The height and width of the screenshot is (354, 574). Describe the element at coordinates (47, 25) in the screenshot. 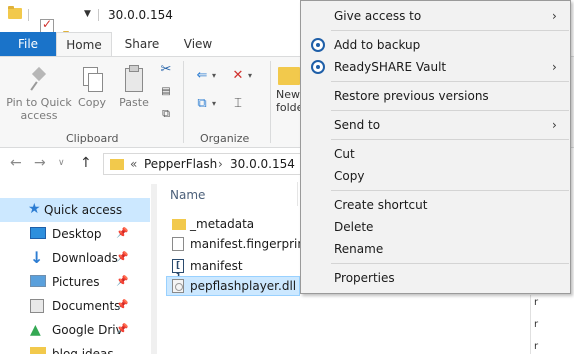

I see `properties-check-icon` at that location.